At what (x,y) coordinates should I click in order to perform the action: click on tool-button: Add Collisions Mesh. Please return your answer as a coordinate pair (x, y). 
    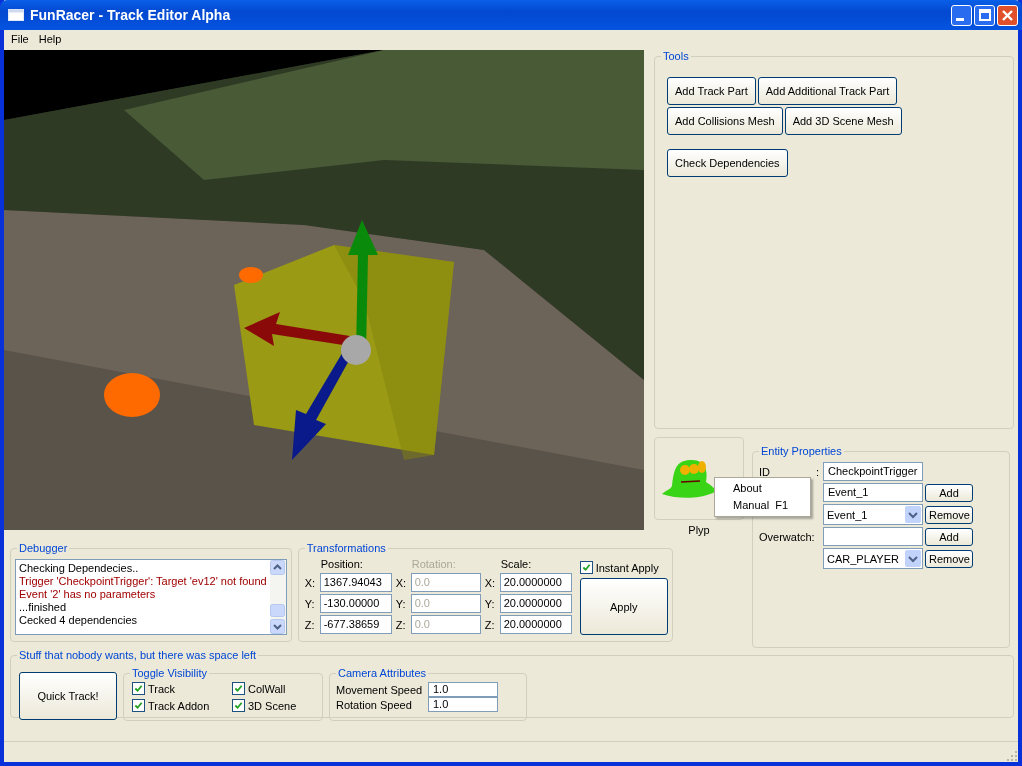
    Looking at the image, I should click on (725, 121).